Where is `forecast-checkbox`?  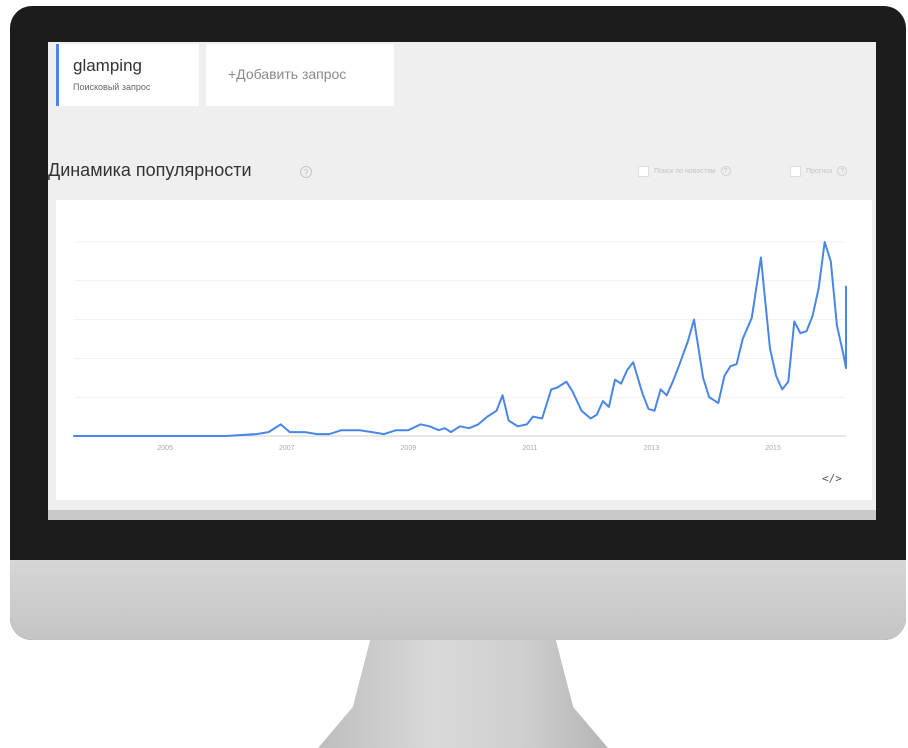
forecast-checkbox is located at coordinates (795, 171).